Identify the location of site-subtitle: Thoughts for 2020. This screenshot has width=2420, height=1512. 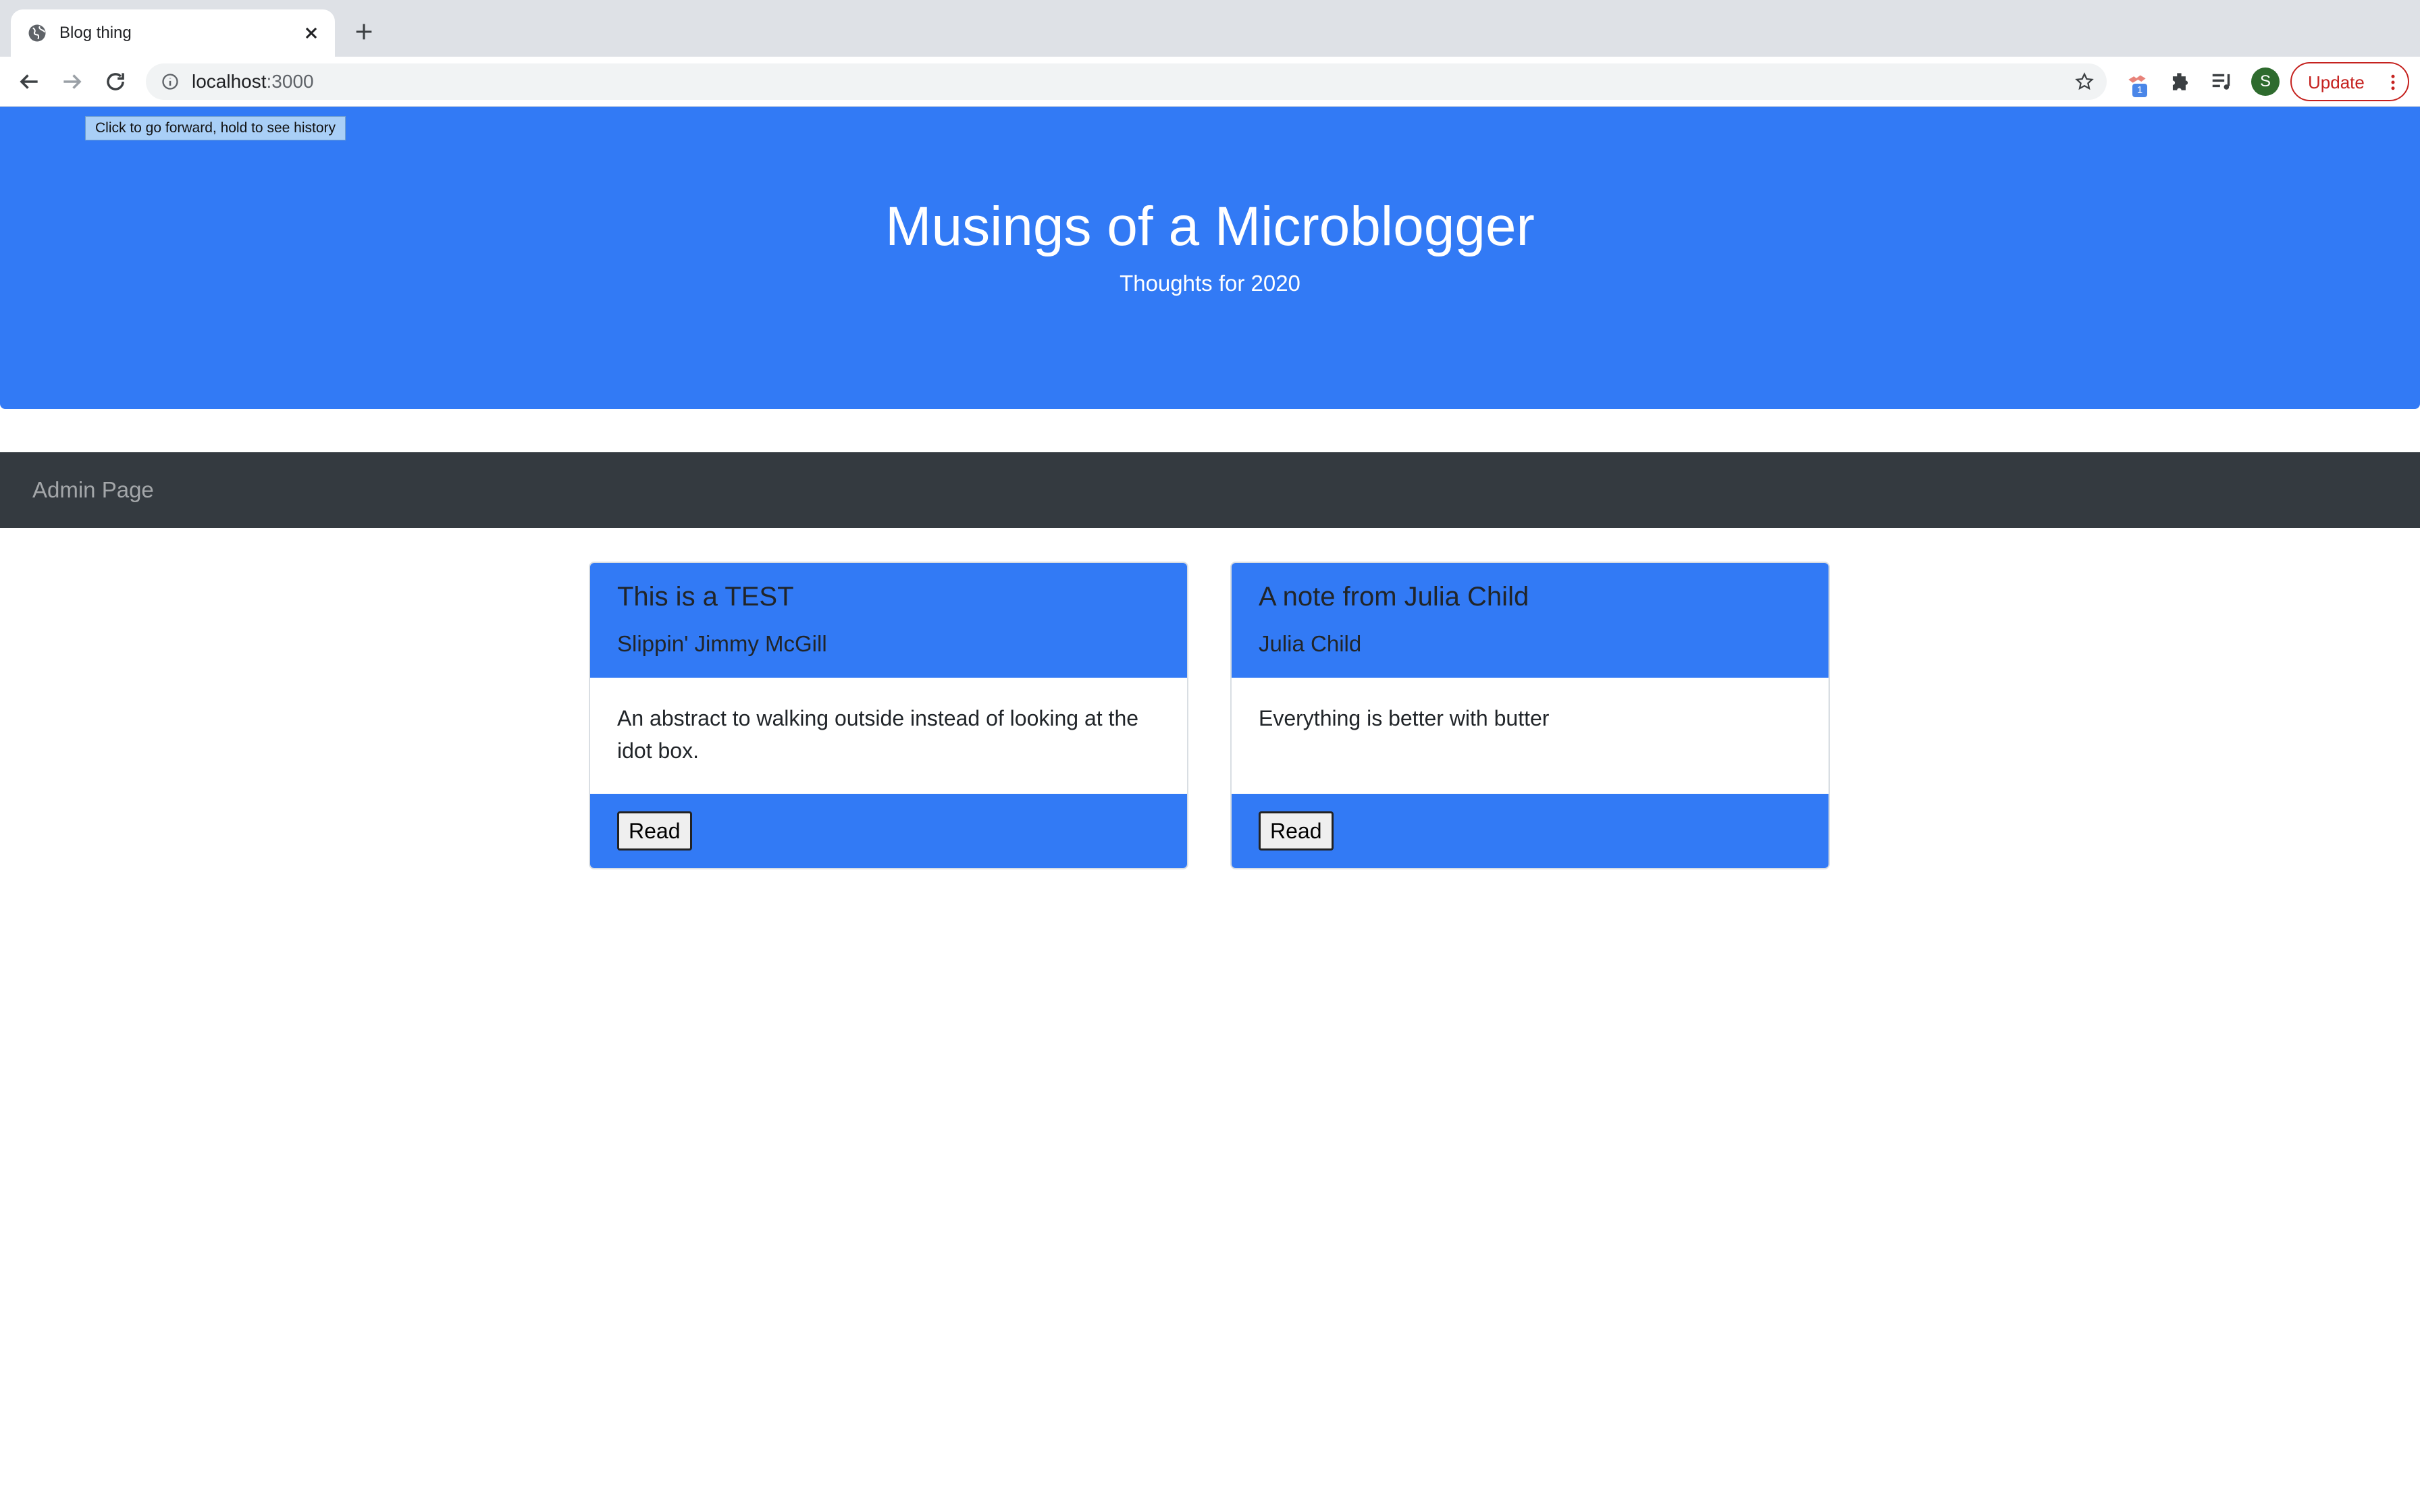
(1210, 283).